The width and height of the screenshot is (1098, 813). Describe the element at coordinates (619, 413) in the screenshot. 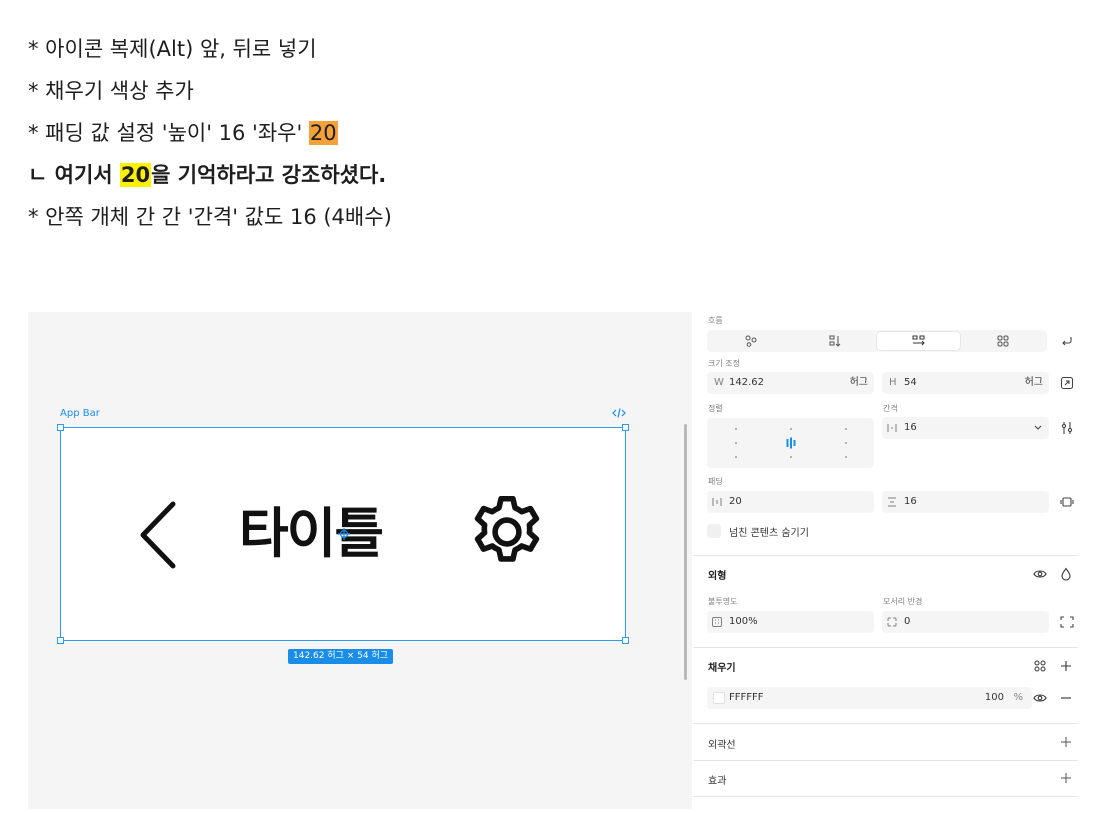

I see `code-icon` at that location.